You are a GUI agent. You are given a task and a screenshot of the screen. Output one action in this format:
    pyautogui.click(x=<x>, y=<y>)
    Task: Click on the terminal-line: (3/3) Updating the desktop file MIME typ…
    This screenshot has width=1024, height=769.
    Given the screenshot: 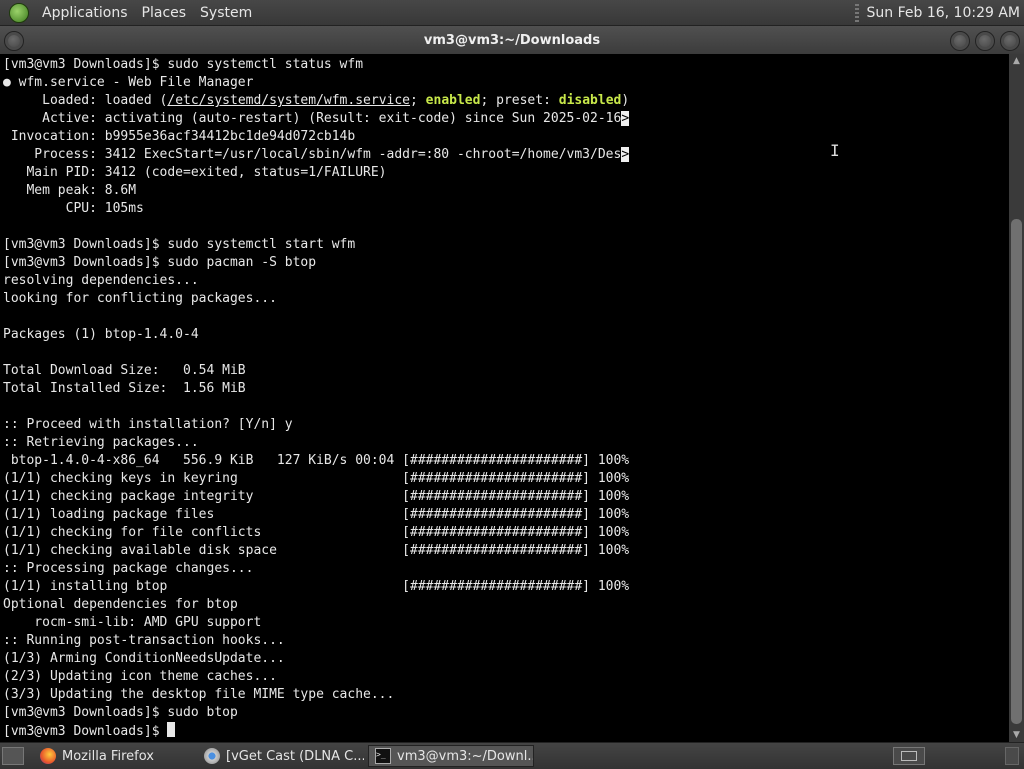 What is the action you would take?
    pyautogui.click(x=199, y=694)
    